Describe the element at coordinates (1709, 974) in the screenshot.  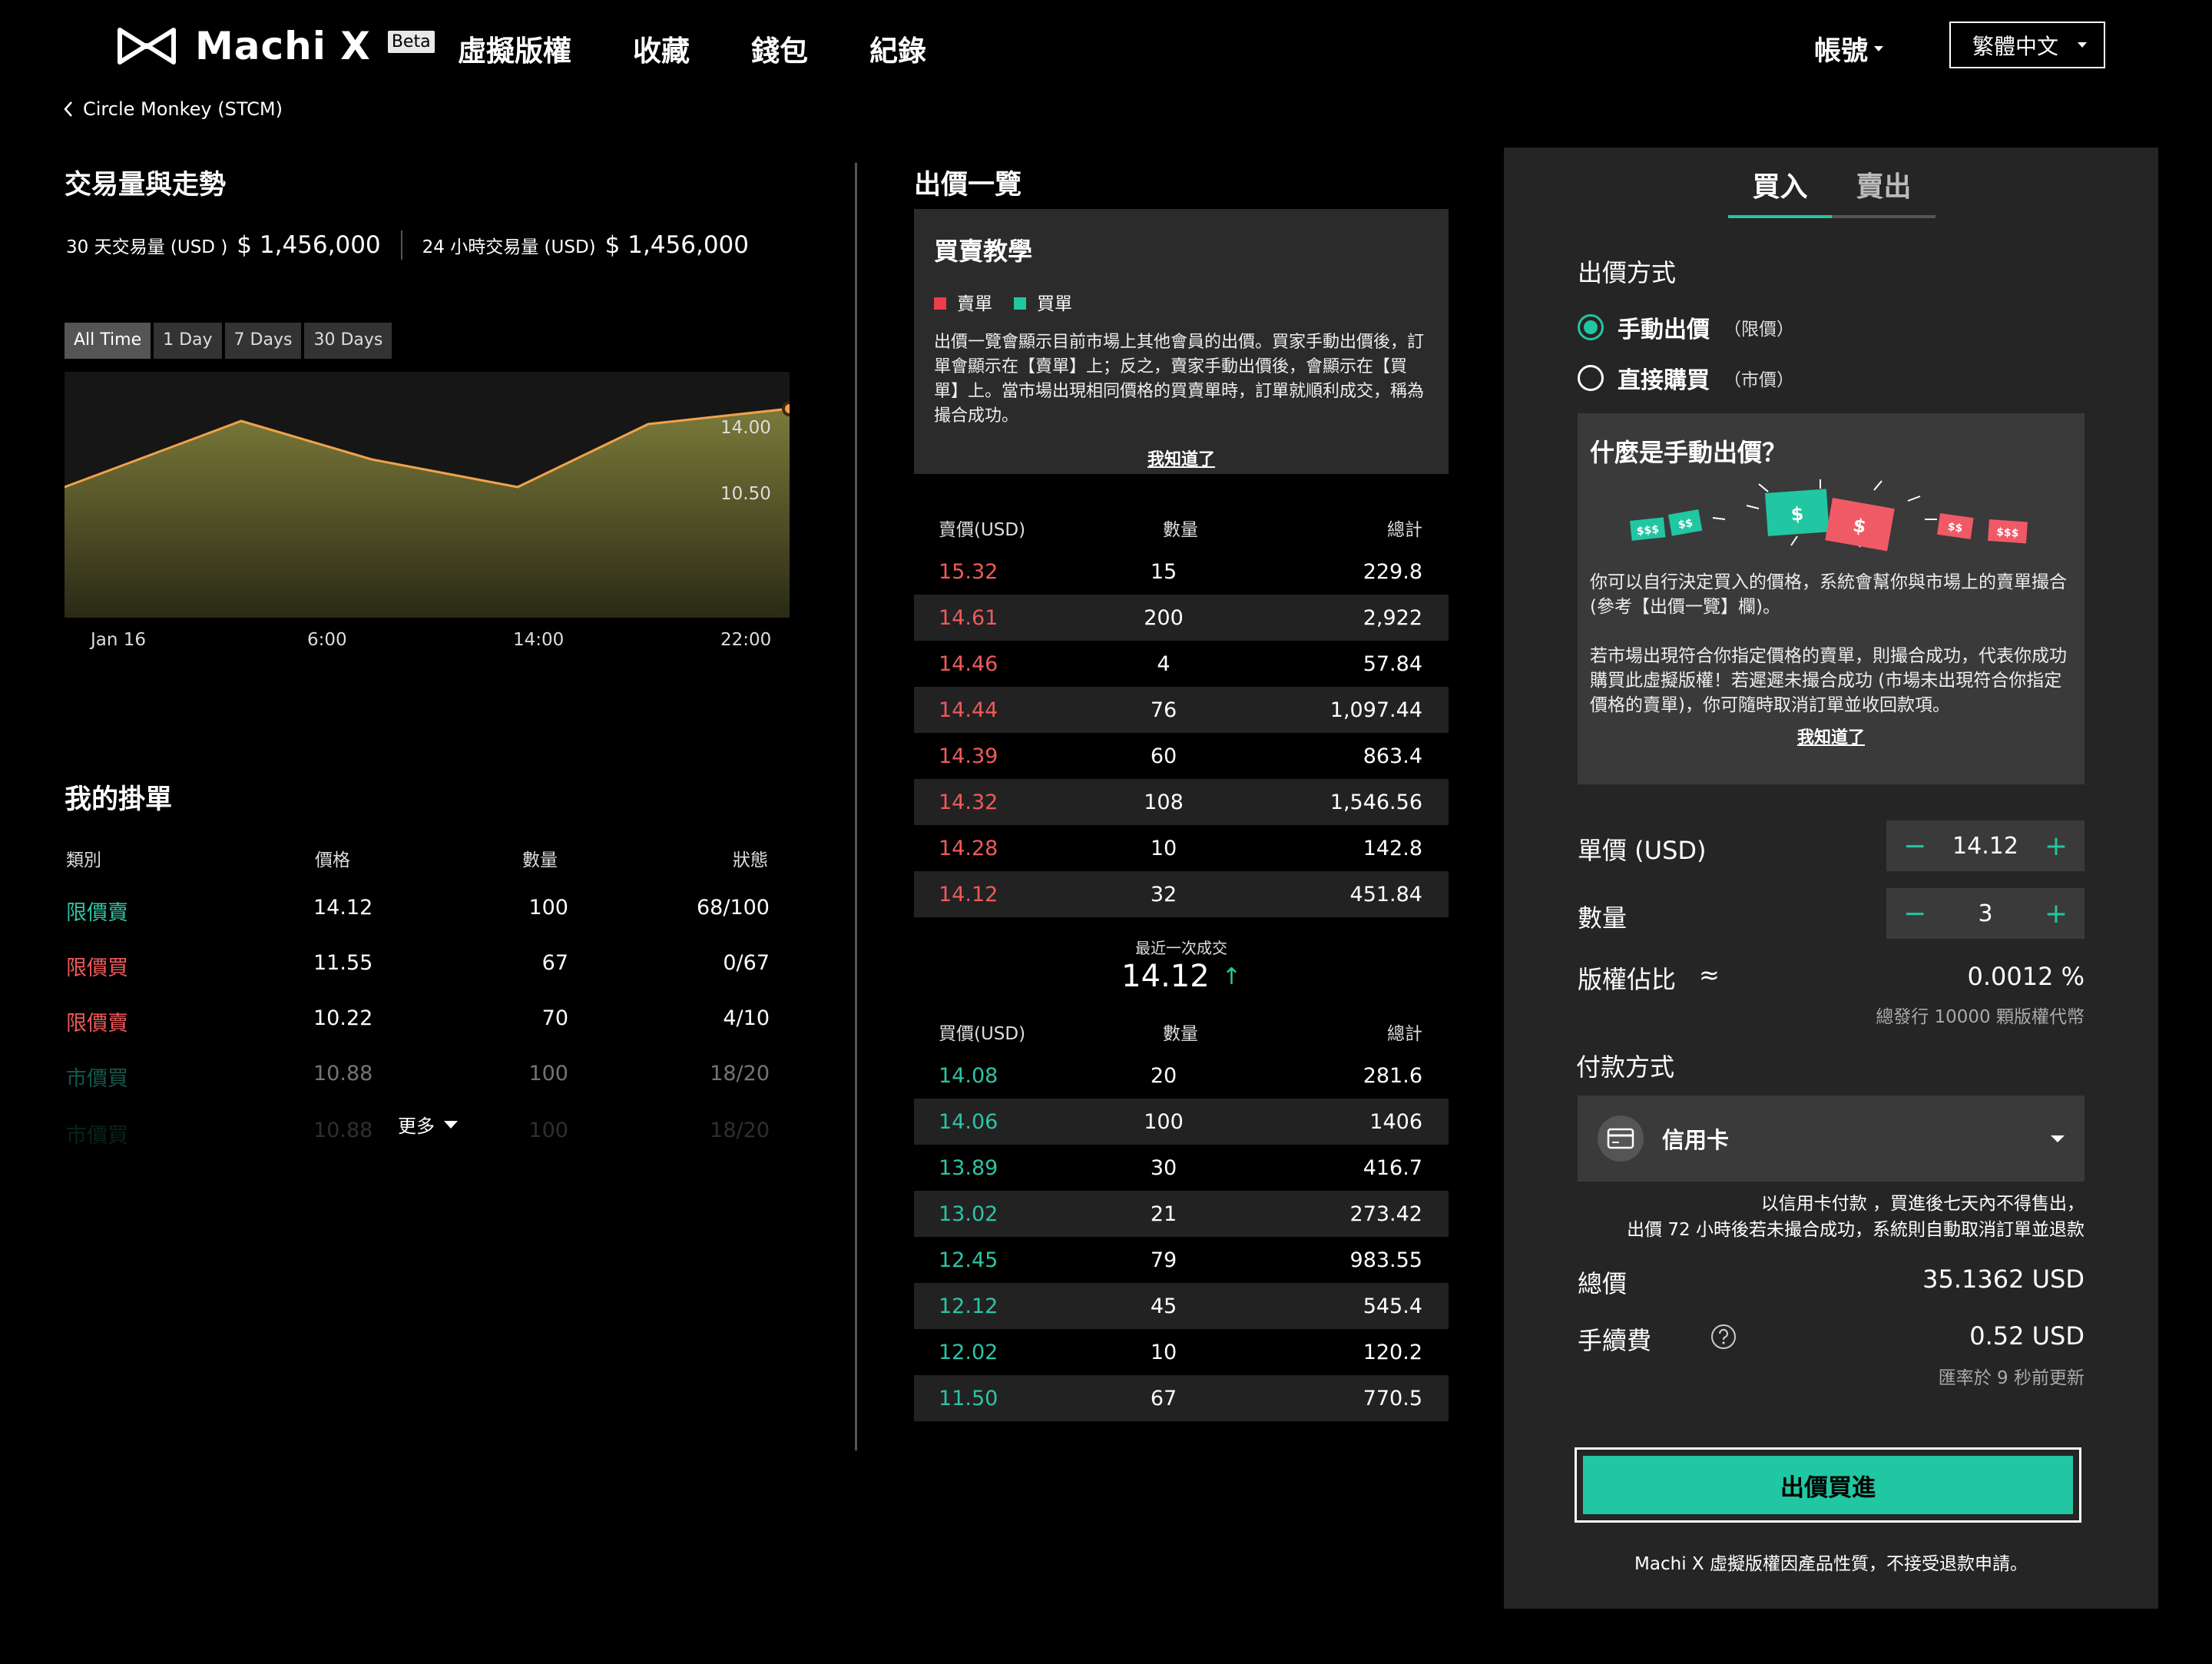
I see `approx-icon: ≈` at that location.